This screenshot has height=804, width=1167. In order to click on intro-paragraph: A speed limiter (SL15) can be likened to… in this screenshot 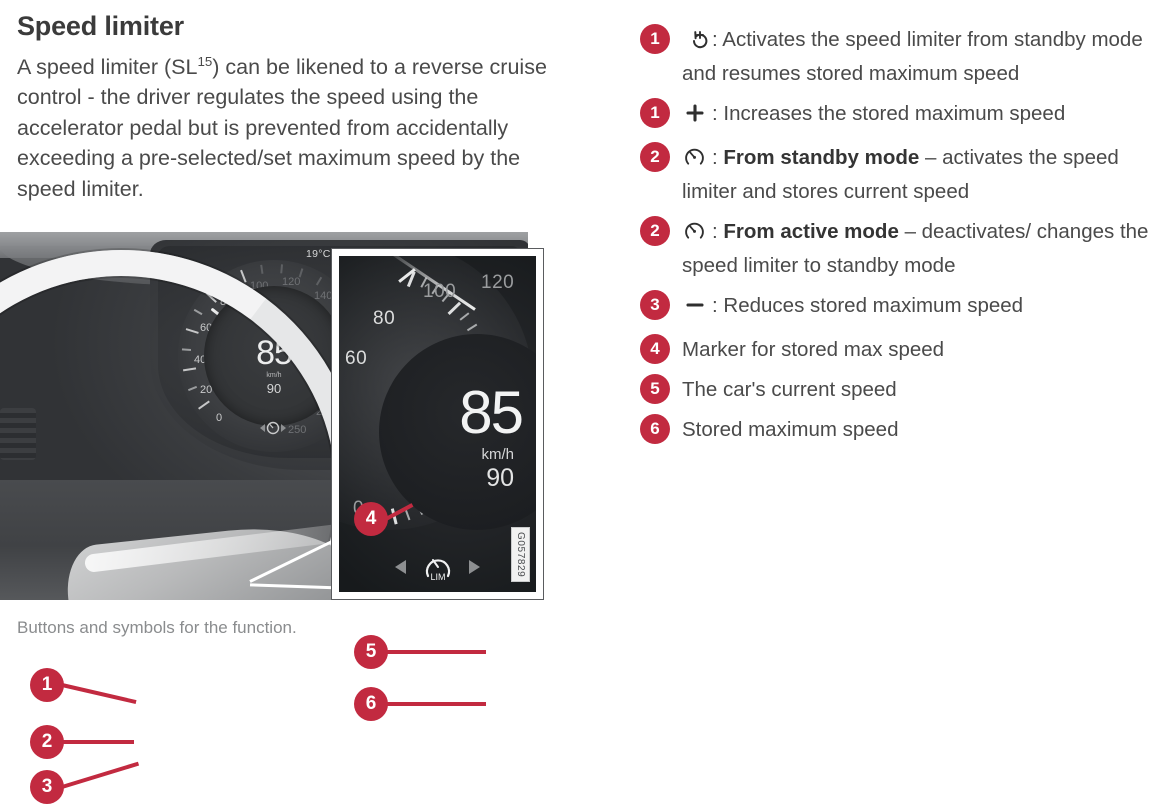, I will do `click(282, 128)`.